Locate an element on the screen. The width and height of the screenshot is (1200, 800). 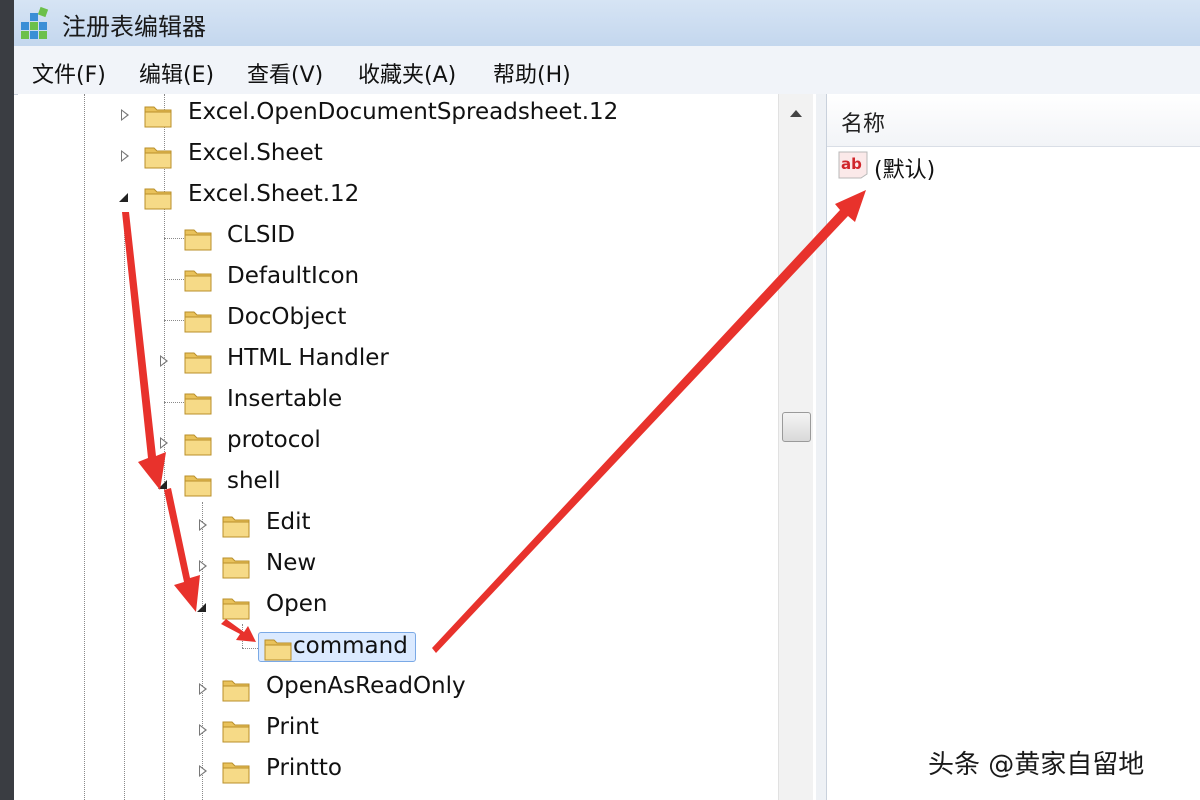
window-title: 注册表编辑器 is located at coordinates (134, 27).